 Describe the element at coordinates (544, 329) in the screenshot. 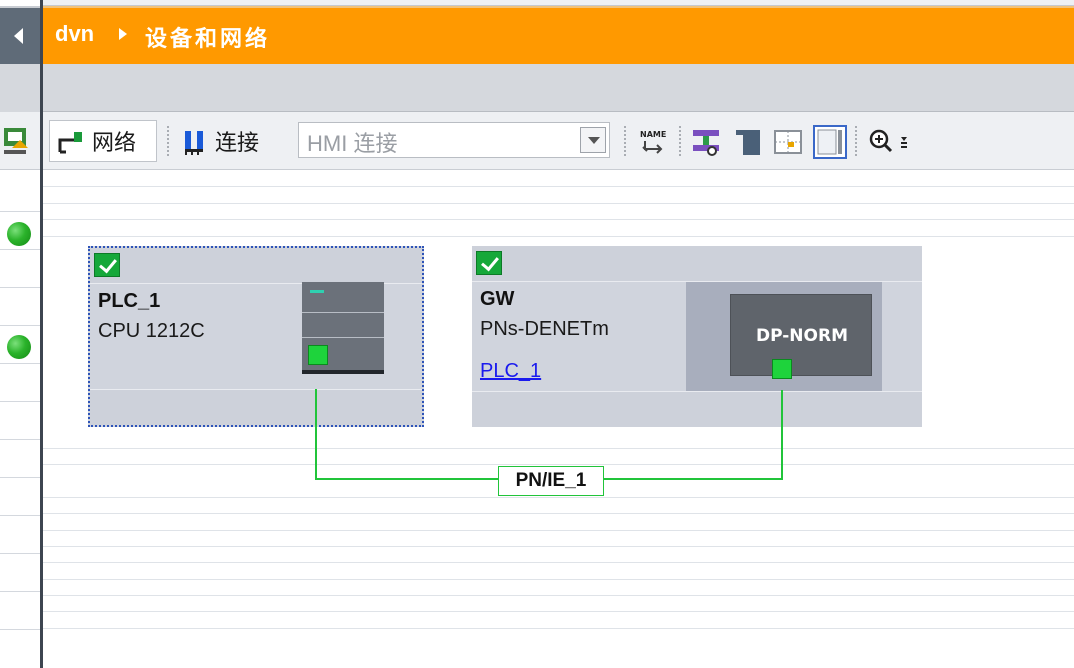

I see `device-type: PNs-DENETm` at that location.